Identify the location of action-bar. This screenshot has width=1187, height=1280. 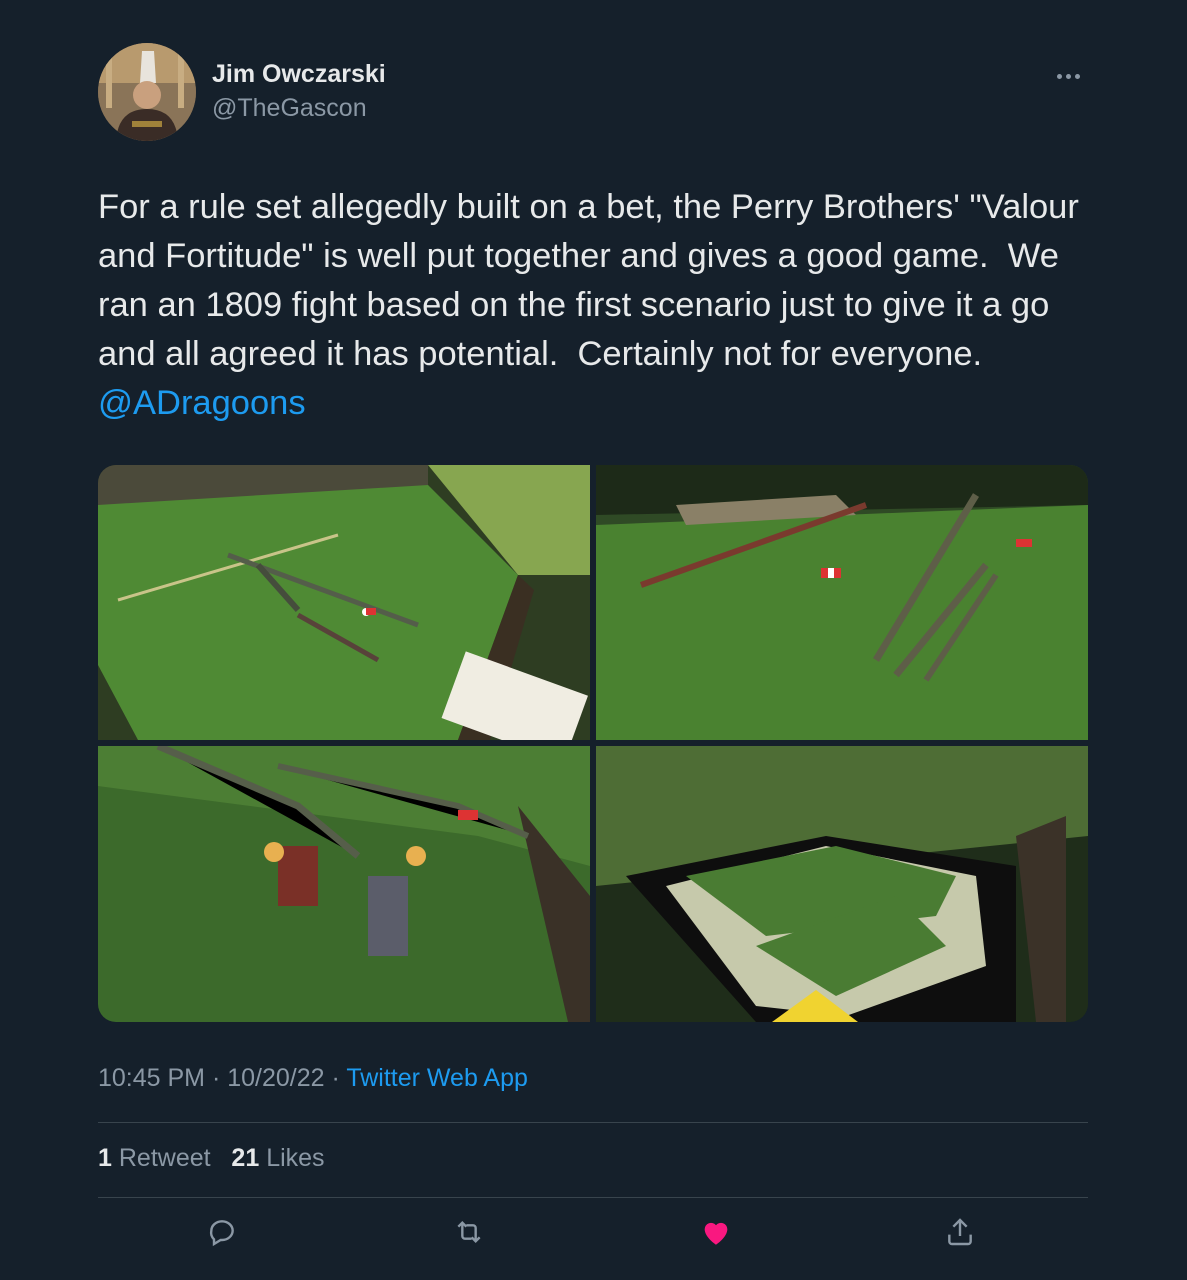
(593, 1238).